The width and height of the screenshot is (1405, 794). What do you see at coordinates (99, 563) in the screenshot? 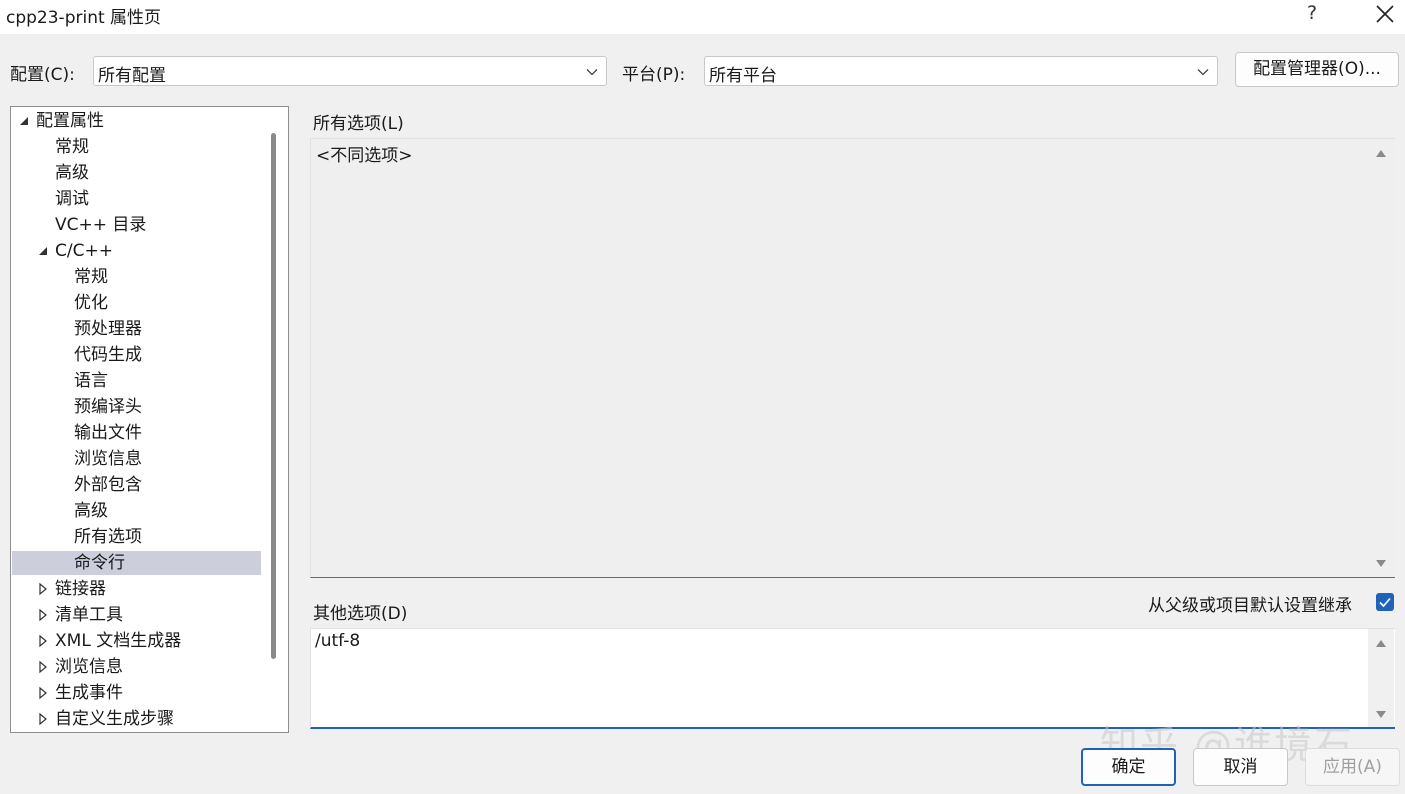
I see `tree-item-label: 命令行` at bounding box center [99, 563].